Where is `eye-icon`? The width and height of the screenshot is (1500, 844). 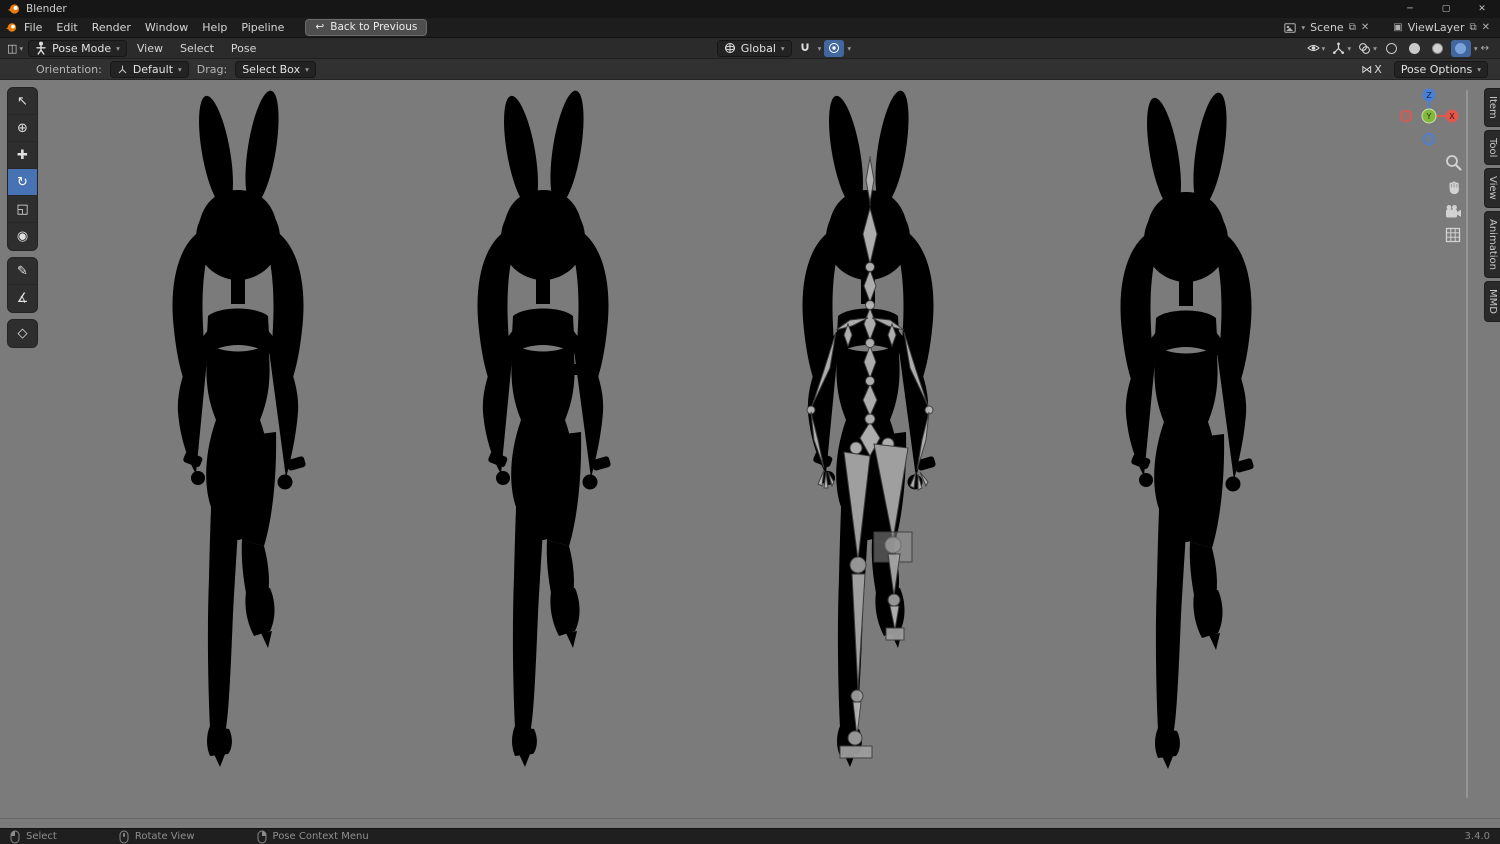
eye-icon is located at coordinates (1313, 48).